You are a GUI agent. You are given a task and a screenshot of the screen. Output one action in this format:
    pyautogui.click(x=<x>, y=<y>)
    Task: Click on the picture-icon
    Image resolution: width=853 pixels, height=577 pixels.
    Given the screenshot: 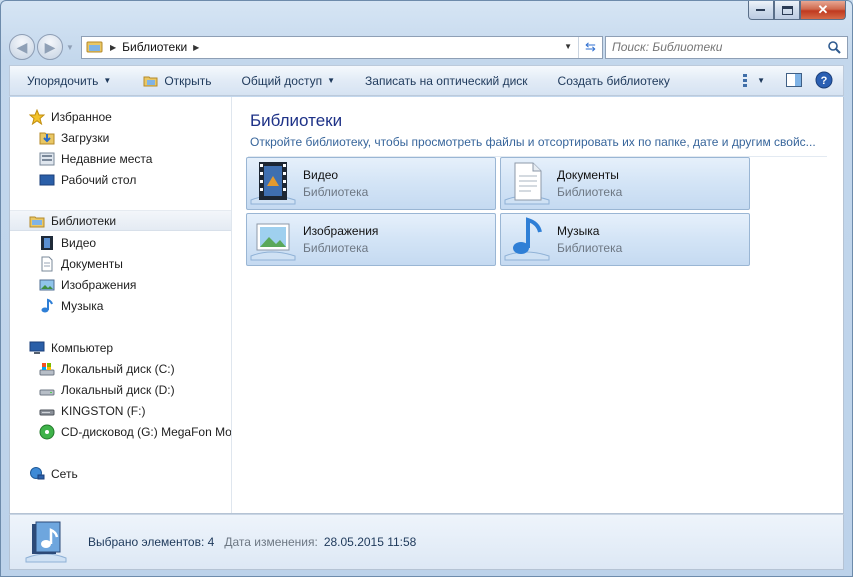 What is the action you would take?
    pyautogui.click(x=47, y=284)
    